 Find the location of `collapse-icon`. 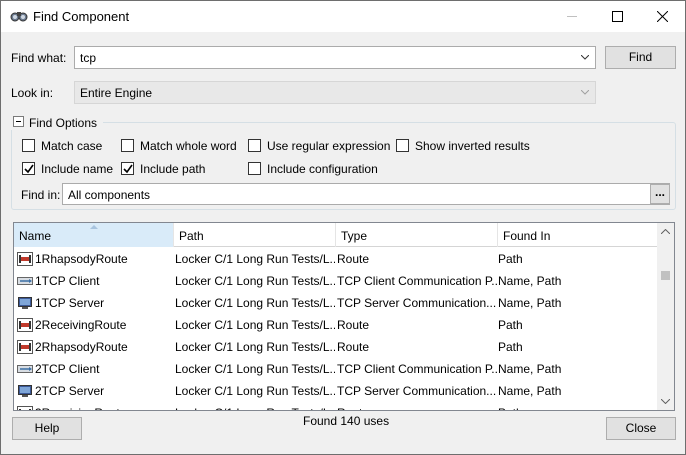

collapse-icon is located at coordinates (18, 121).